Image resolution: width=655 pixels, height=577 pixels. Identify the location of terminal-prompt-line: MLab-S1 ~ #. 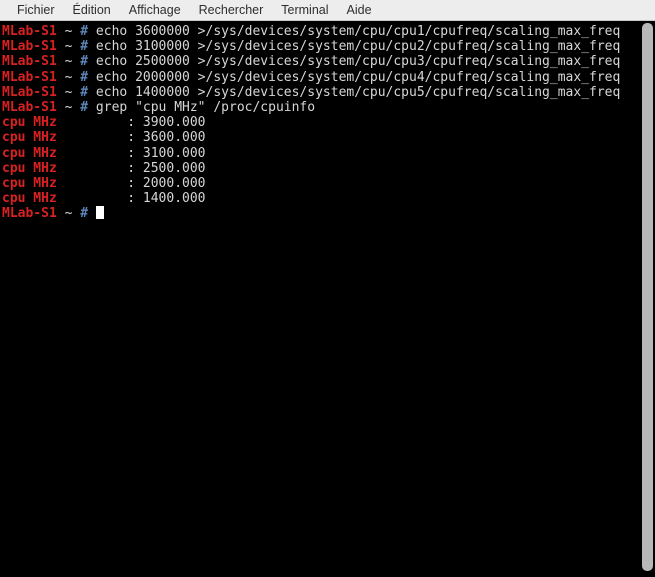
(321, 213).